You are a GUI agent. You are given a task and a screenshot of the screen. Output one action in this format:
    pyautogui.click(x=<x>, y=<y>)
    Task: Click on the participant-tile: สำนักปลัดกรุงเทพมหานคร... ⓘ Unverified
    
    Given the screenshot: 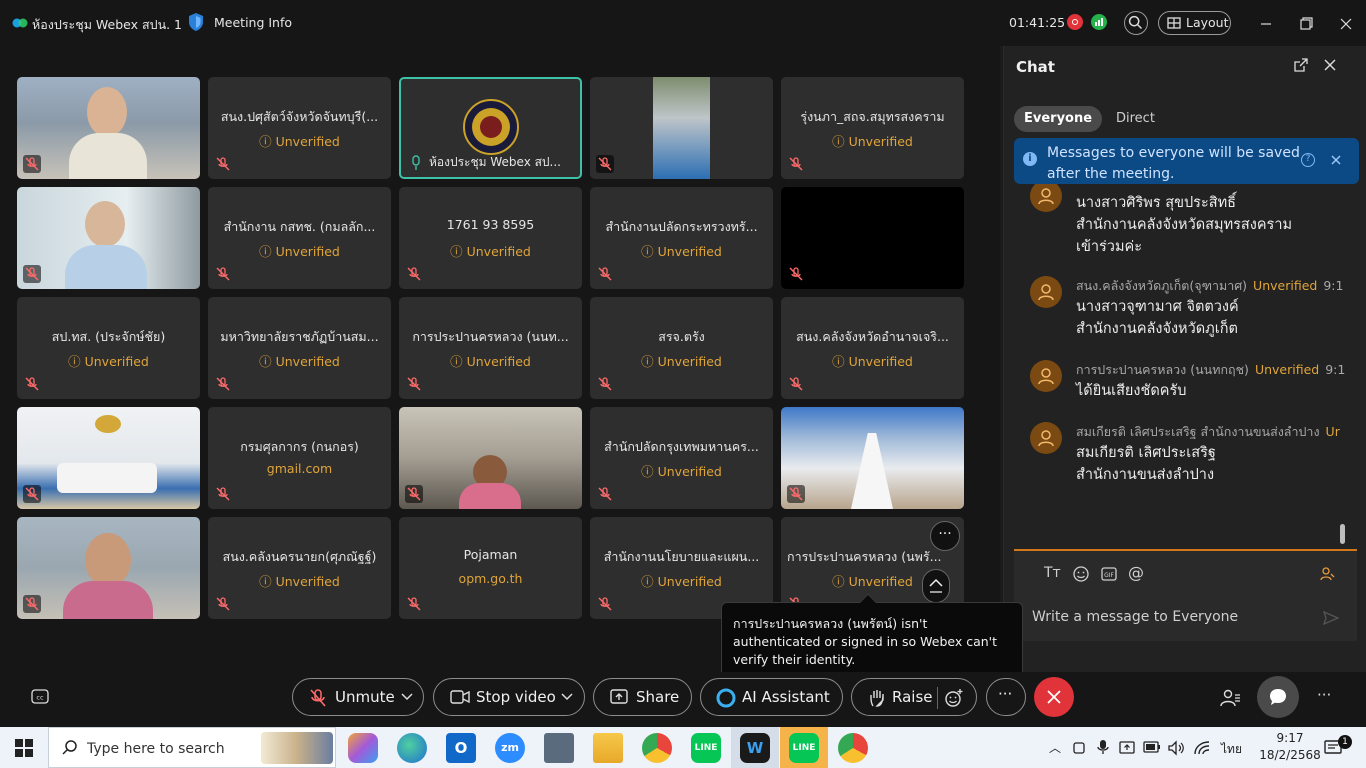 What is the action you would take?
    pyautogui.click(x=681, y=458)
    